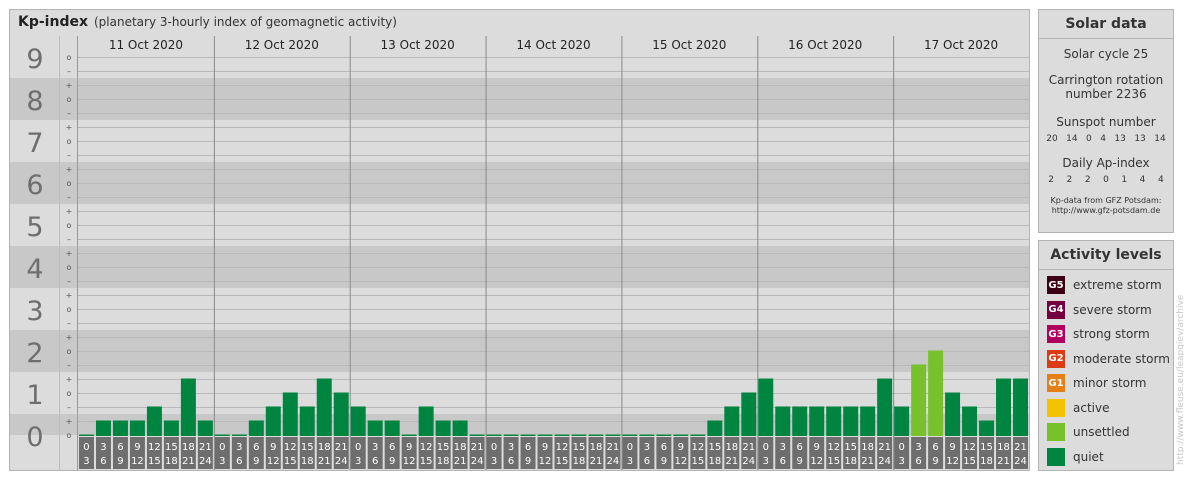 This screenshot has width=1184, height=480. What do you see at coordinates (34, 311) in the screenshot?
I see `y-tick-label: 3` at bounding box center [34, 311].